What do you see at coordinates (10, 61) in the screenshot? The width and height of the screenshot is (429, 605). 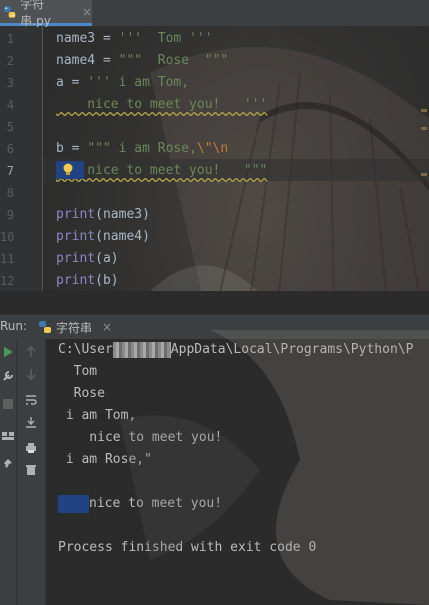 I see `line-number: 2` at bounding box center [10, 61].